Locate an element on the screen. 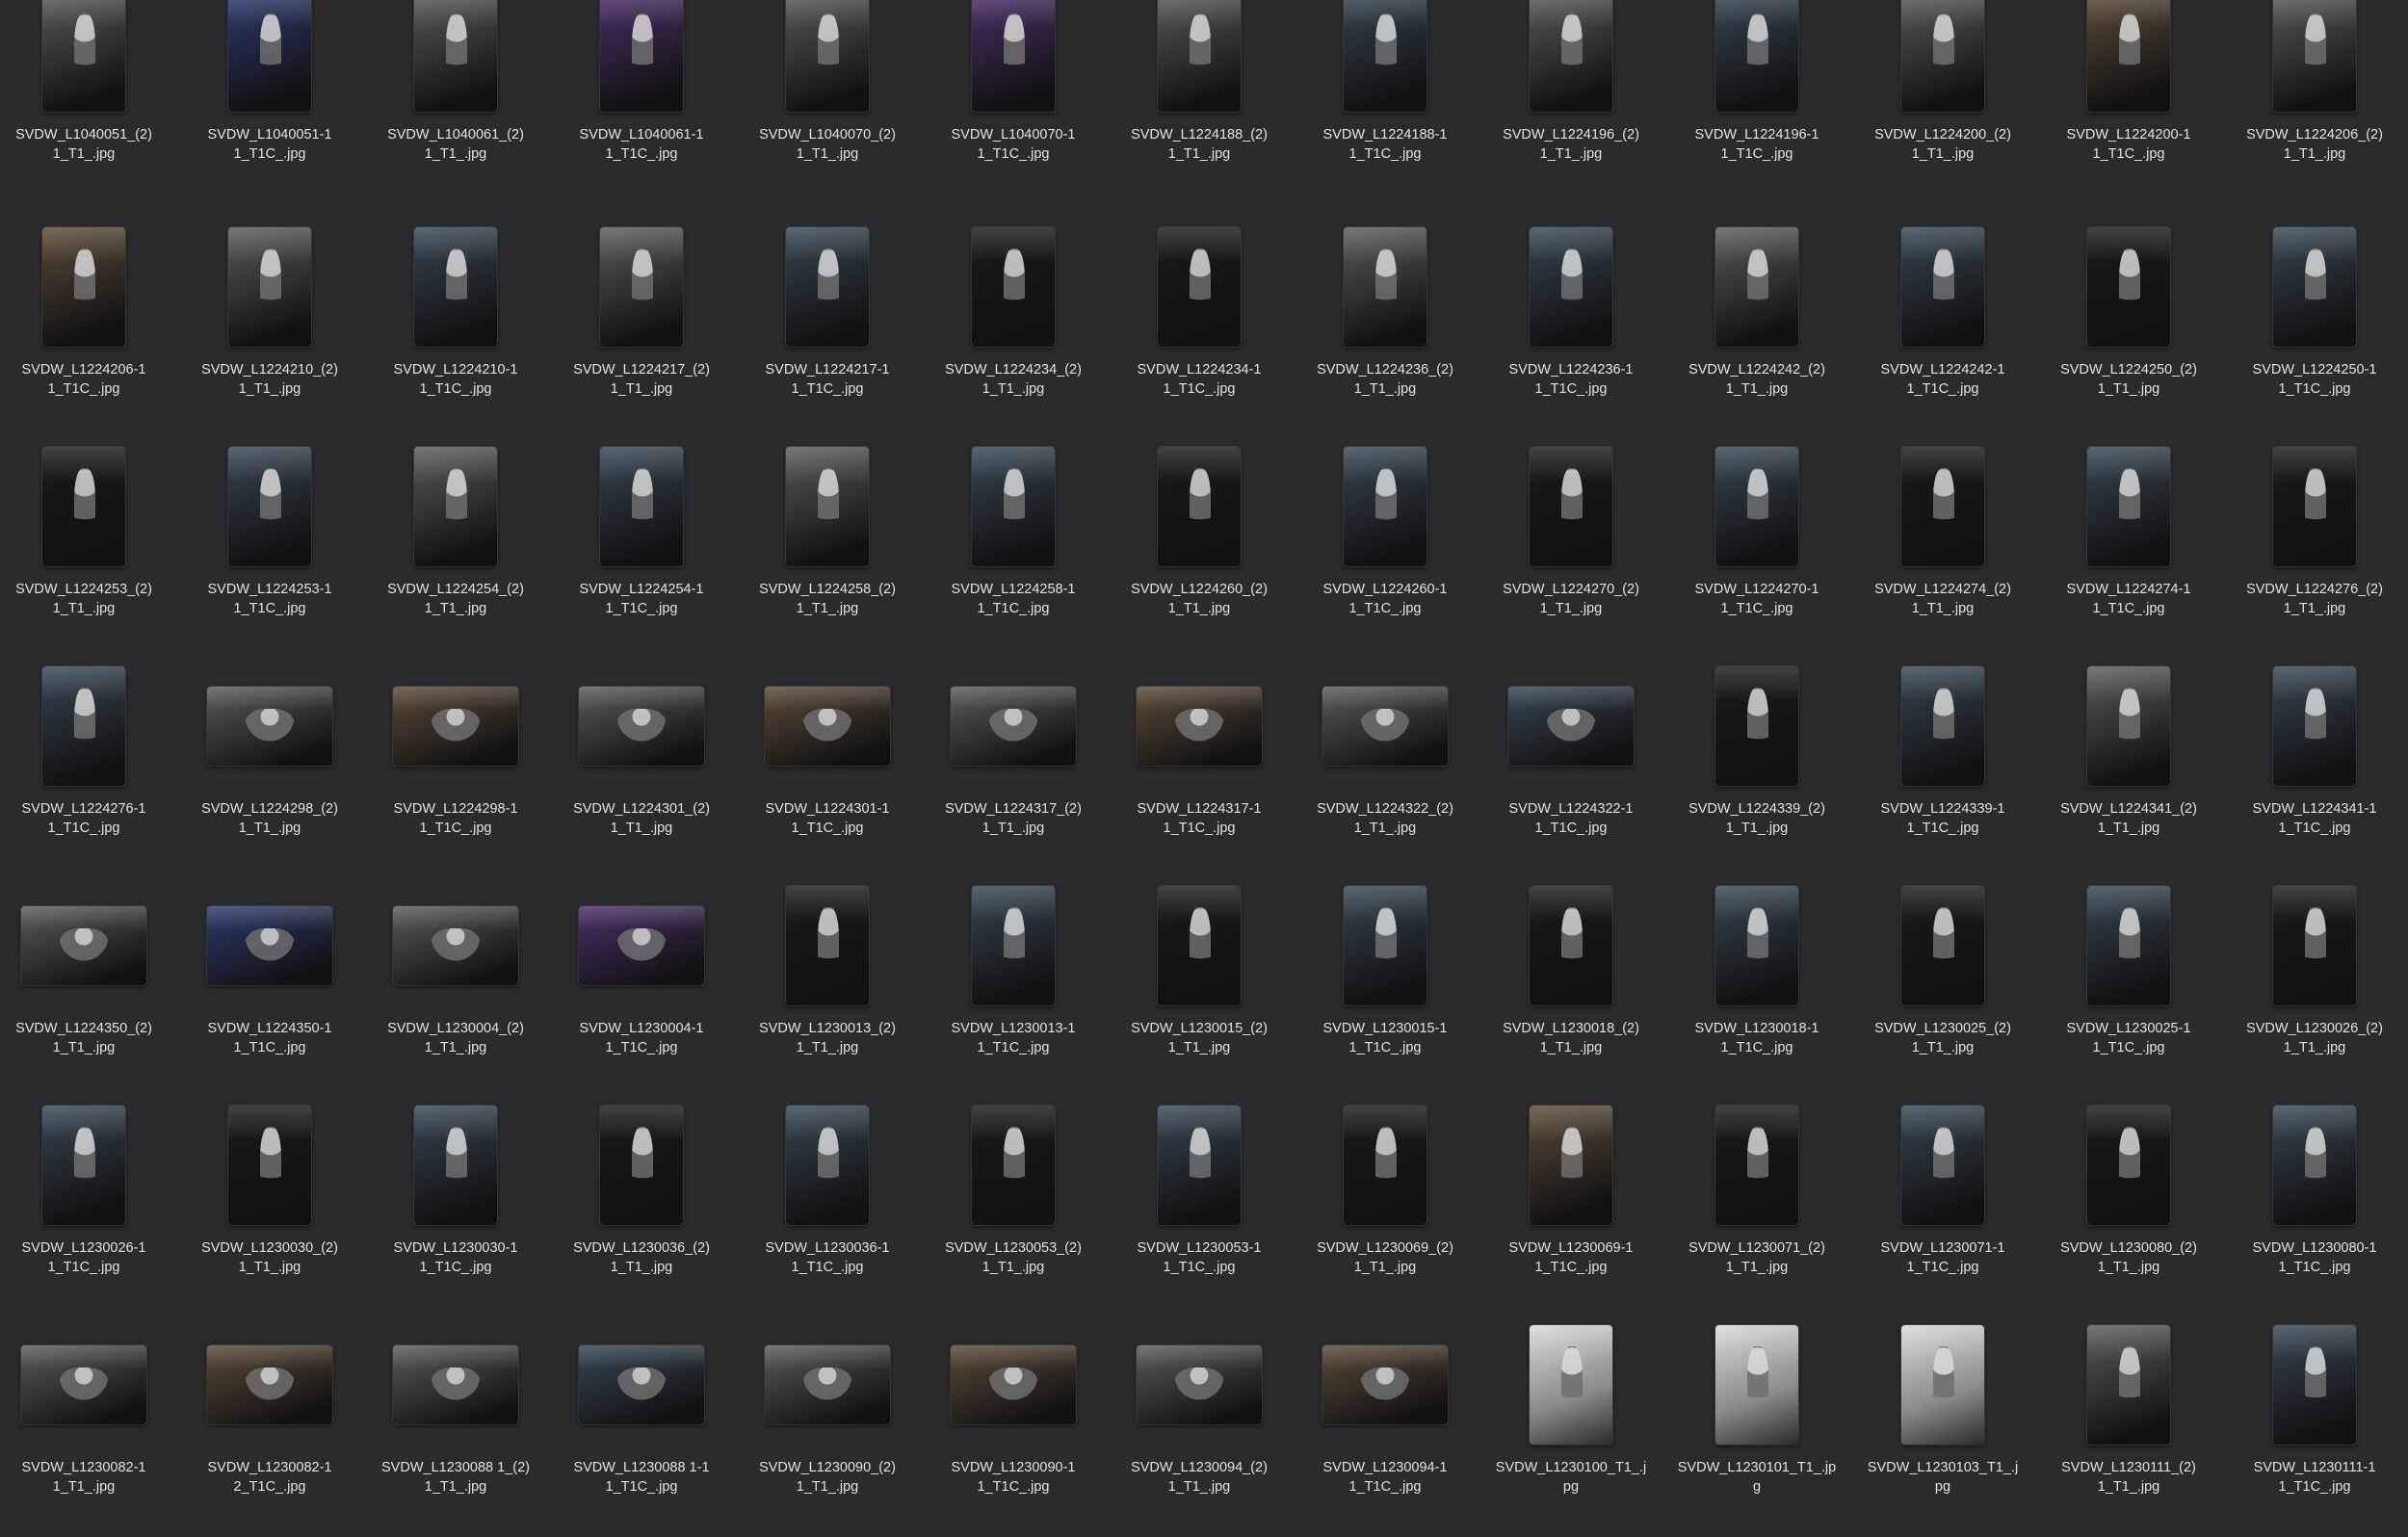  file-item: SVDW_L1224236_(2) 1_T1_.jpg is located at coordinates (1385, 329).